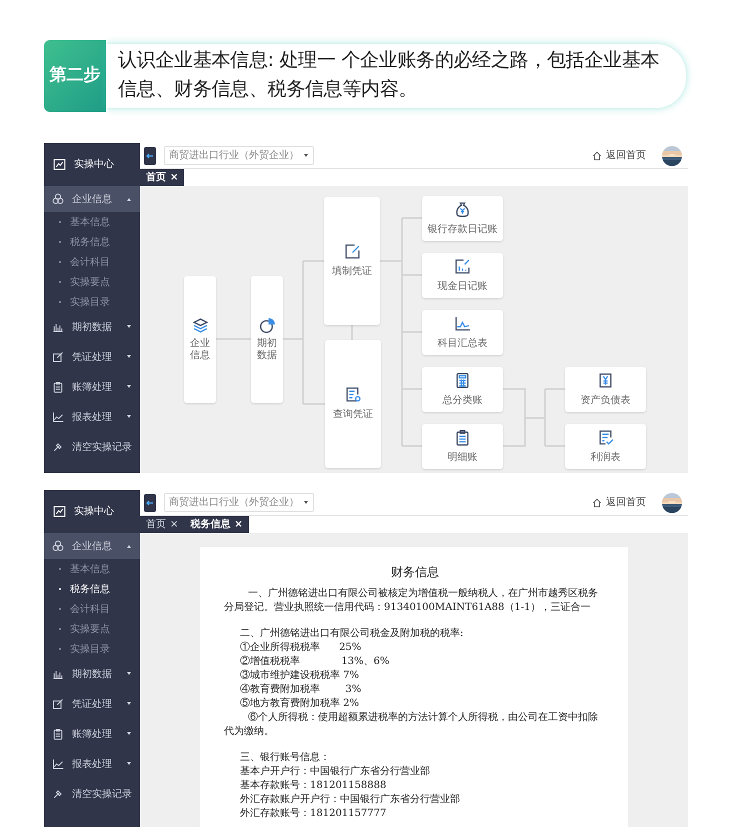 The width and height of the screenshot is (730, 827). I want to click on node-label: 银行存款日记账, so click(463, 229).